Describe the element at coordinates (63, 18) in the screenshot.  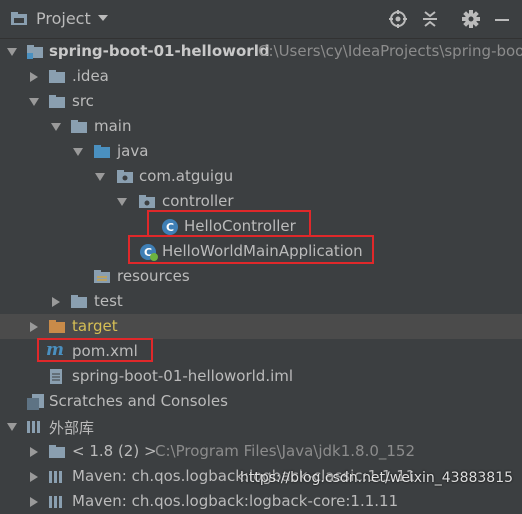
I see `tool-window-title: Project` at that location.